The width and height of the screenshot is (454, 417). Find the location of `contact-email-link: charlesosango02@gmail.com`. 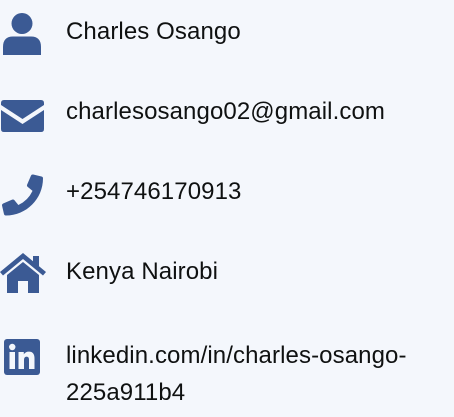

contact-email-link: charlesosango02@gmail.com is located at coordinates (225, 112).